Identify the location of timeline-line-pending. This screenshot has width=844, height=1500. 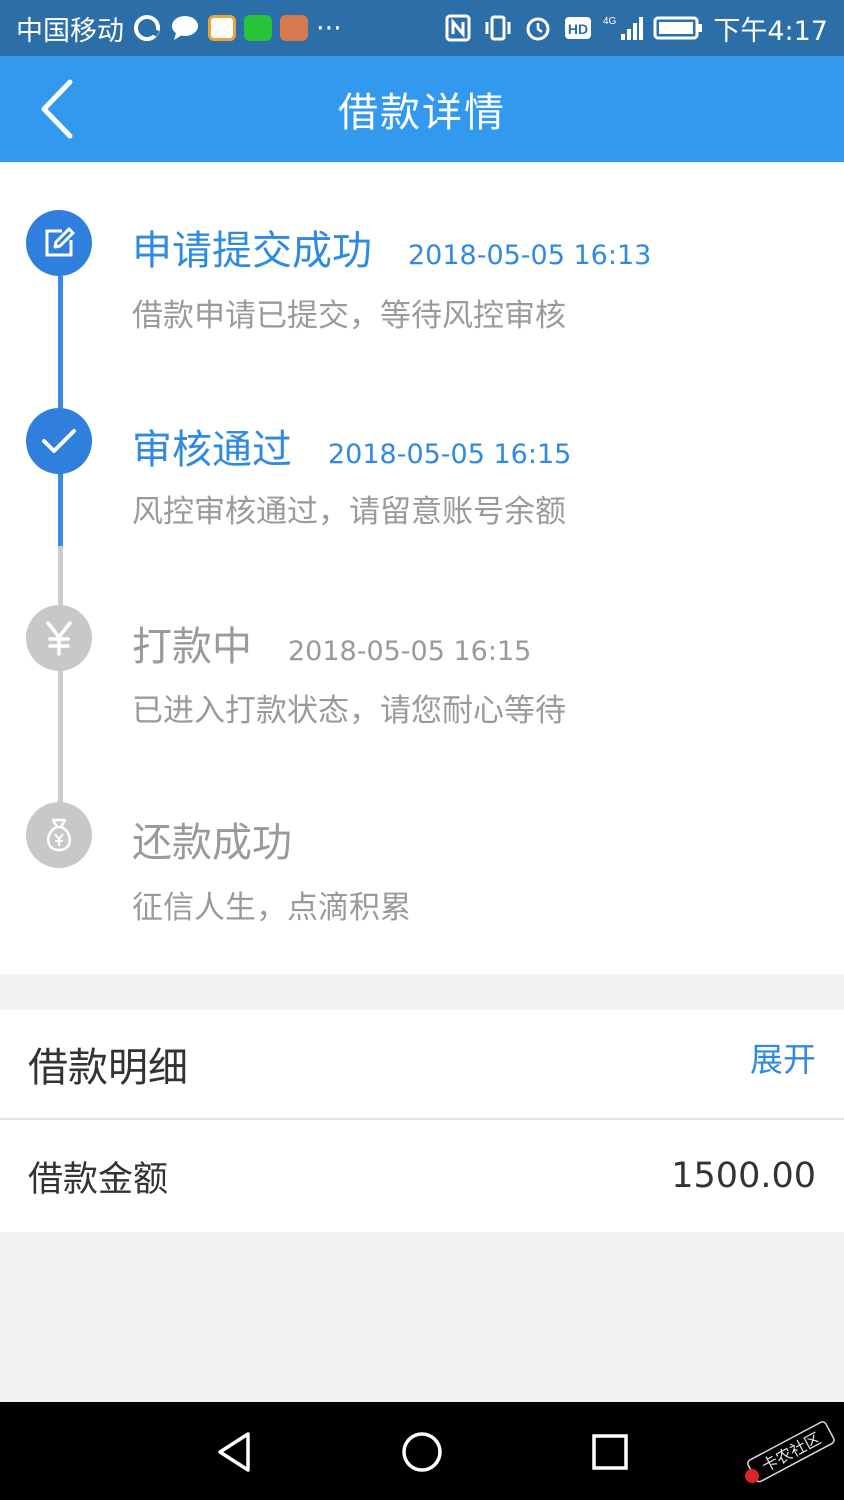
(60, 677).